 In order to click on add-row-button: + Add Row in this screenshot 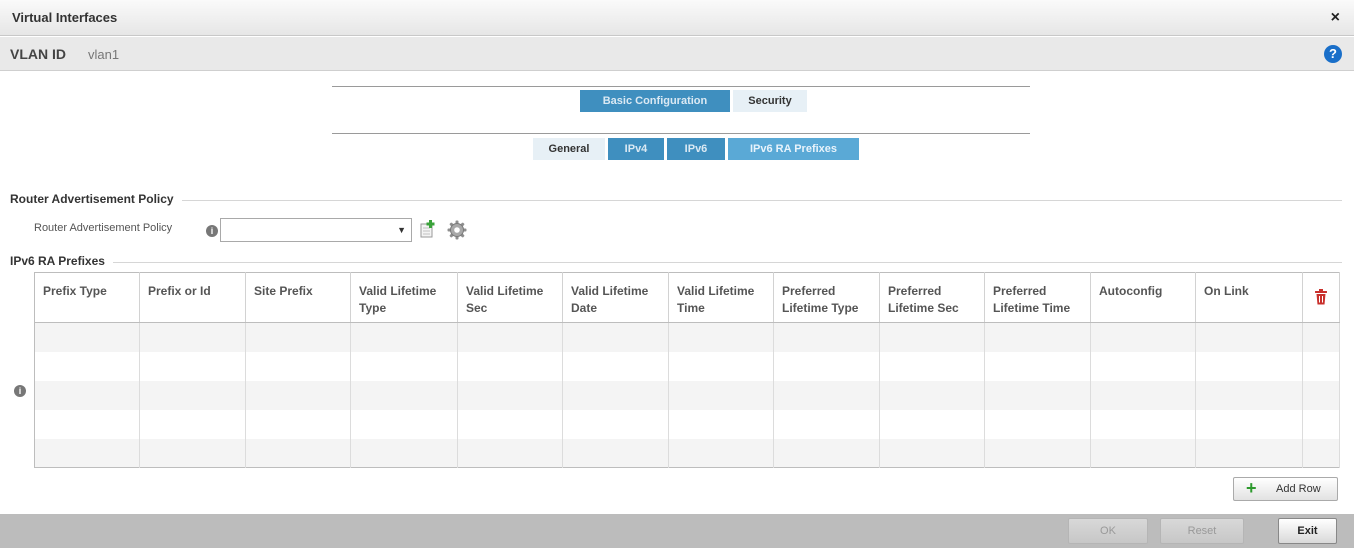, I will do `click(1285, 489)`.